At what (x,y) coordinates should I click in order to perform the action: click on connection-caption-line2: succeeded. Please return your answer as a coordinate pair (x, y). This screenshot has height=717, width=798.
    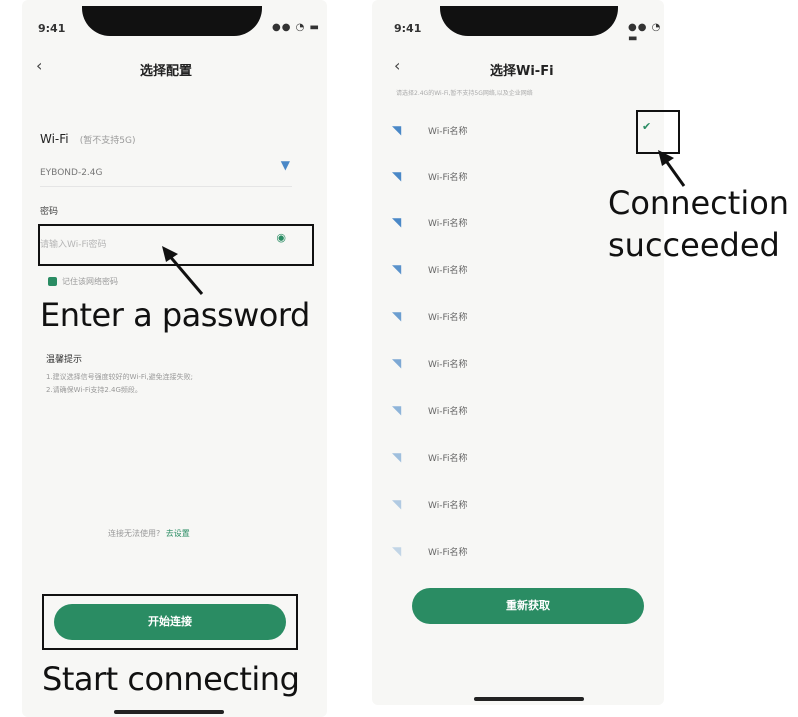
    Looking at the image, I should click on (694, 245).